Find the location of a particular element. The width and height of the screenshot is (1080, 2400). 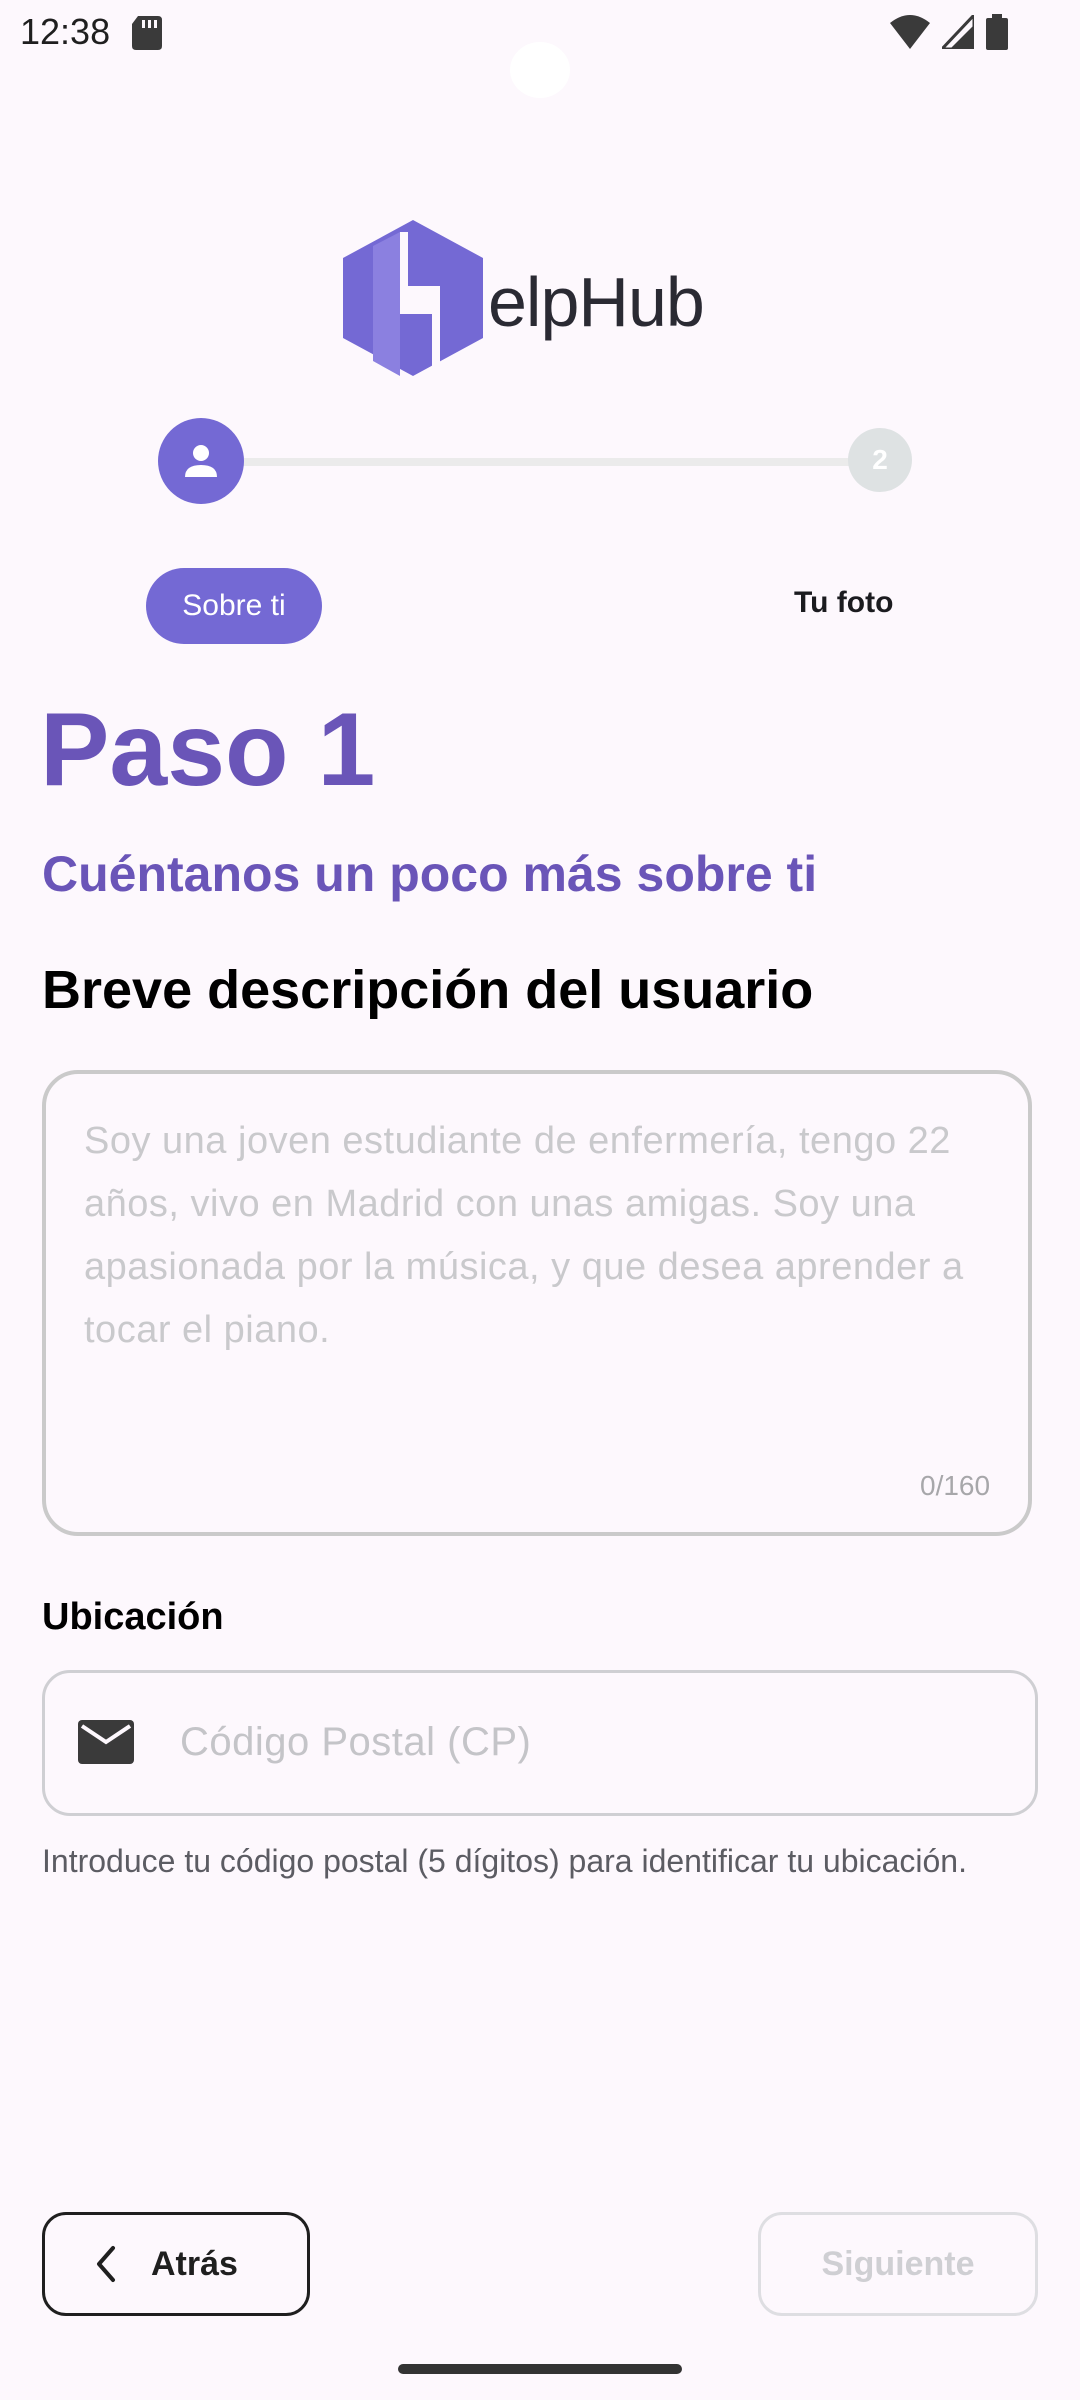

next-button-label: Siguiente is located at coordinates (898, 2263).